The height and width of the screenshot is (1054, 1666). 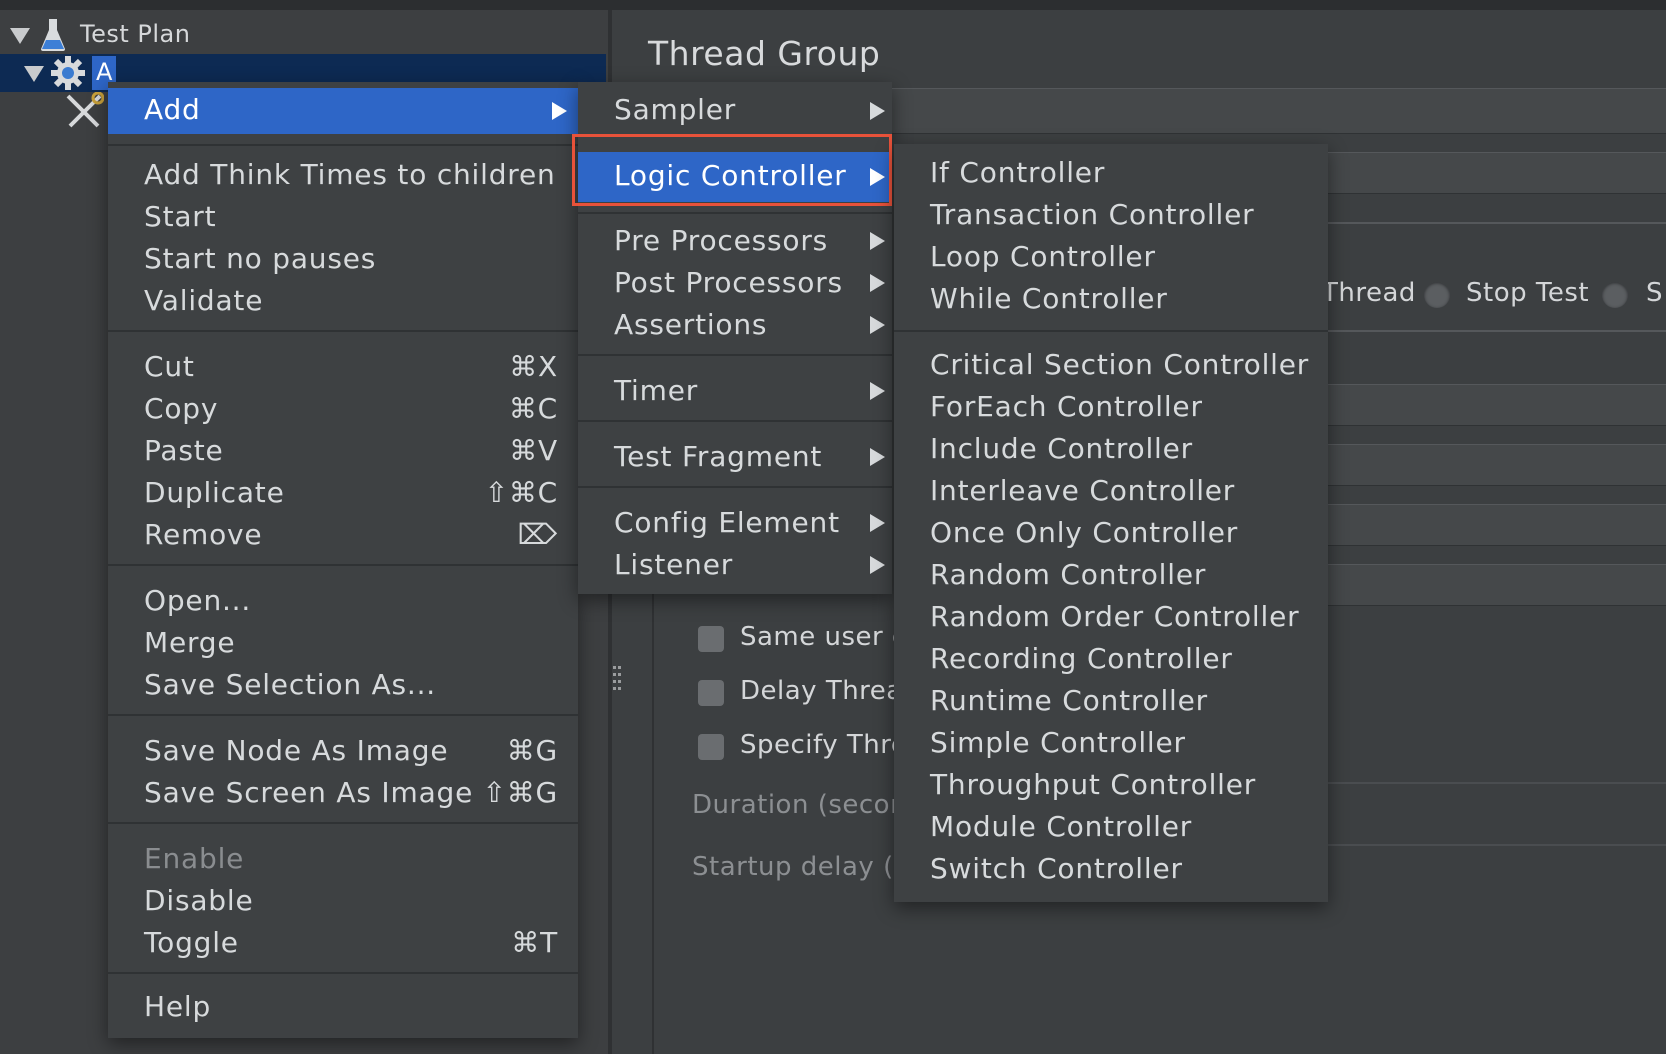 What do you see at coordinates (343, 493) in the screenshot?
I see `menu-item-duplicate: Duplicate ⇧⌘C` at bounding box center [343, 493].